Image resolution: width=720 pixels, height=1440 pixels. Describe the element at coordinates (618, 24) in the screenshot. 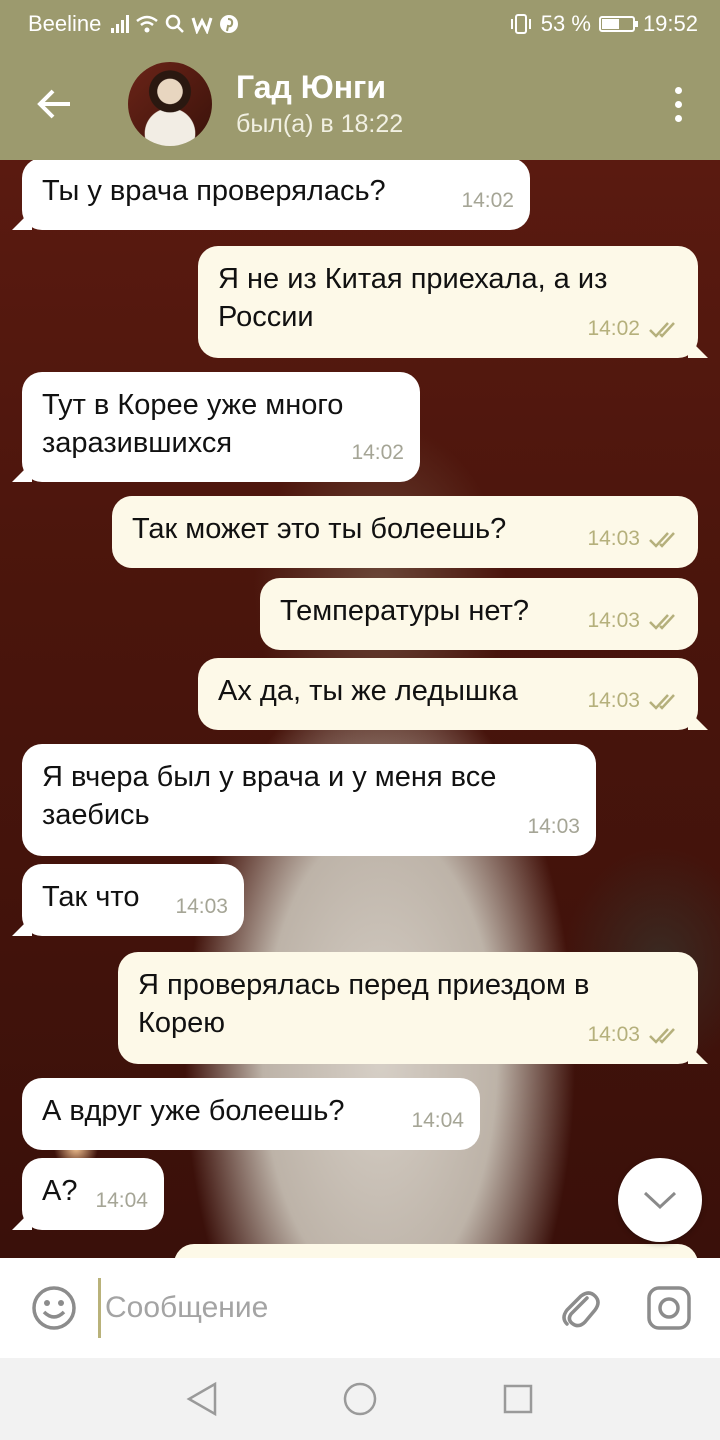

I see `battery-icon` at that location.